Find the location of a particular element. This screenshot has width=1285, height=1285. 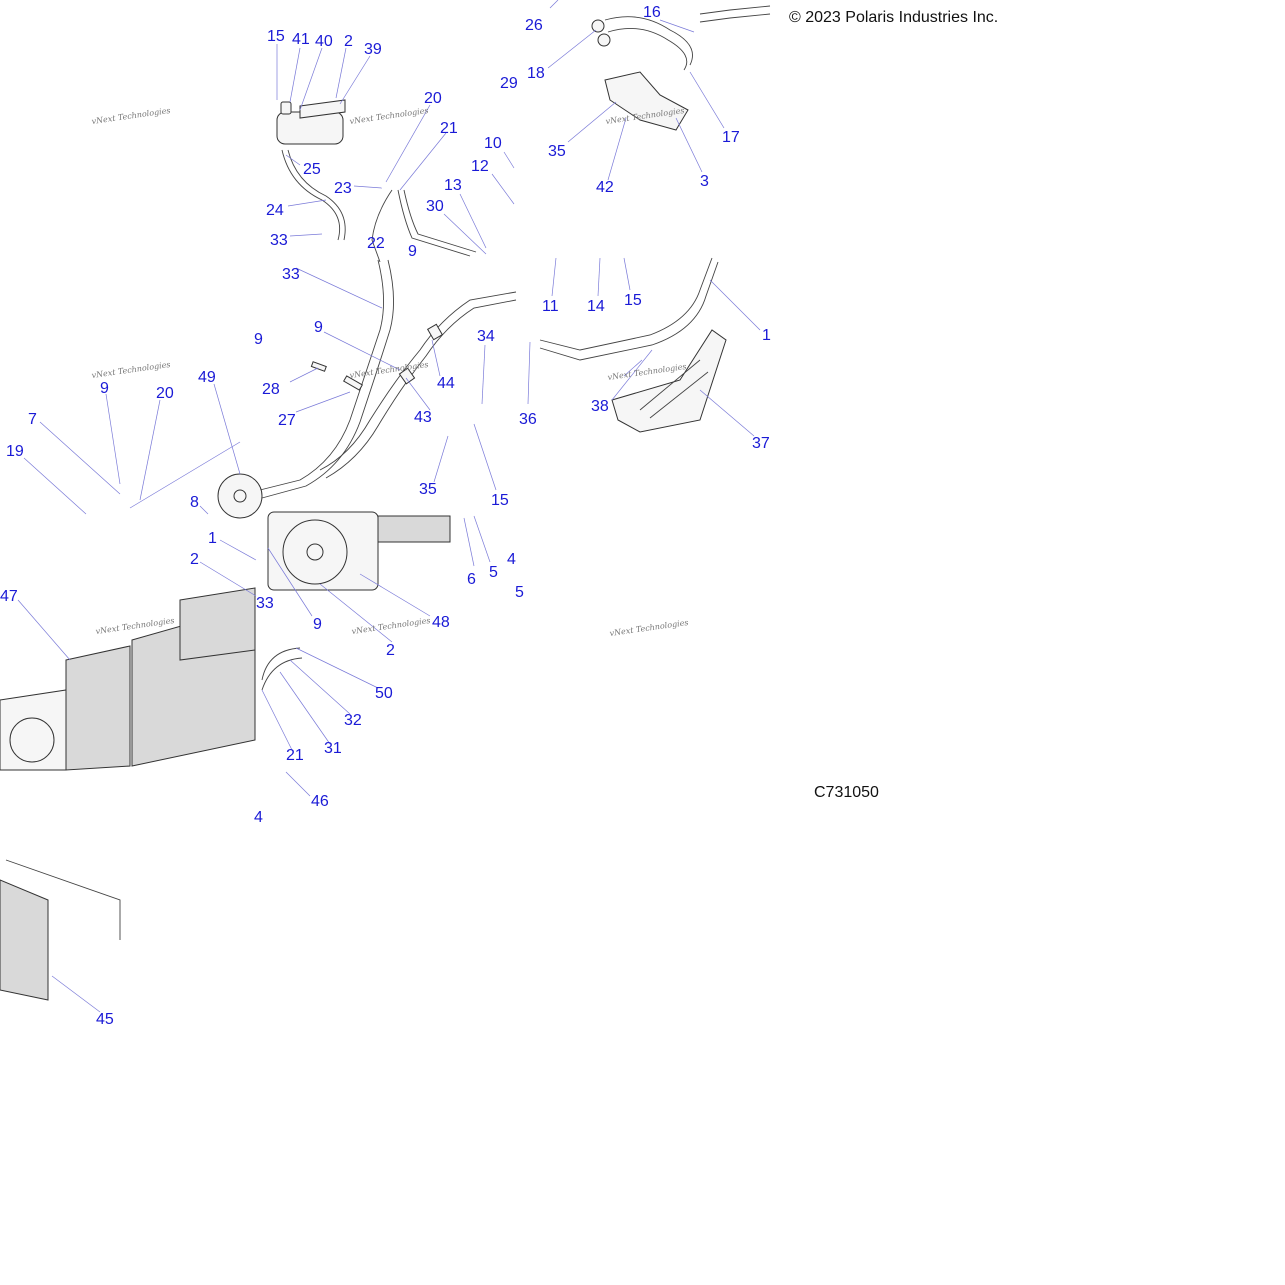

callout-label: 18 is located at coordinates (536, 73).